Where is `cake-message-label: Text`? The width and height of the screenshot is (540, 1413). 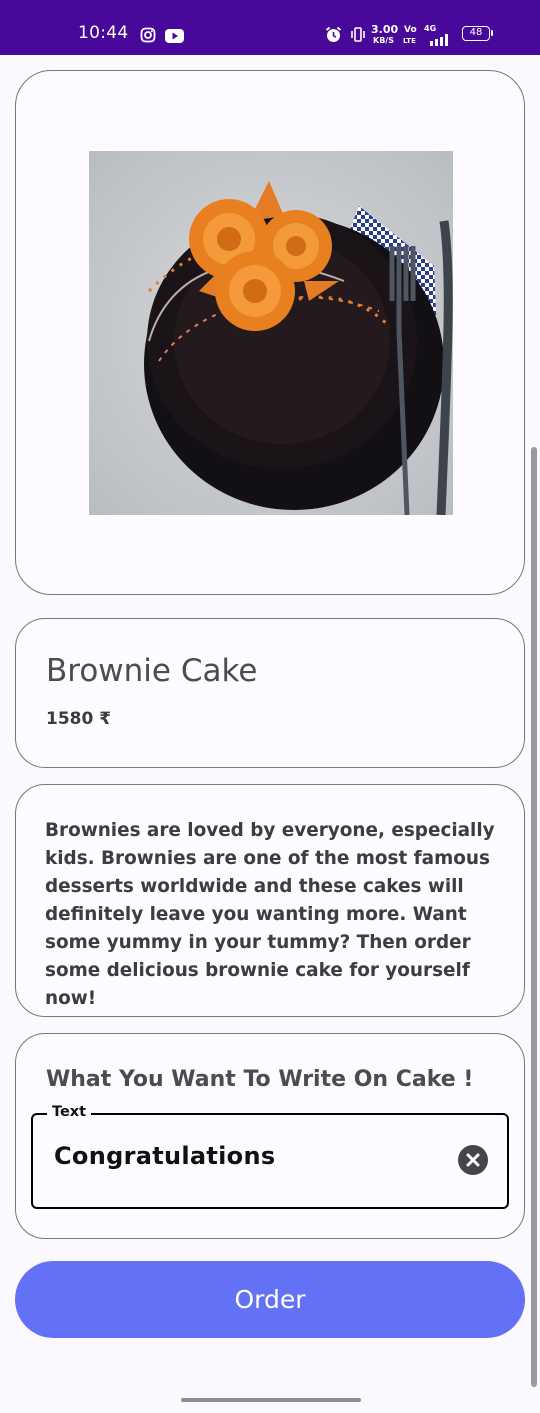
cake-message-label: Text is located at coordinates (69, 1112).